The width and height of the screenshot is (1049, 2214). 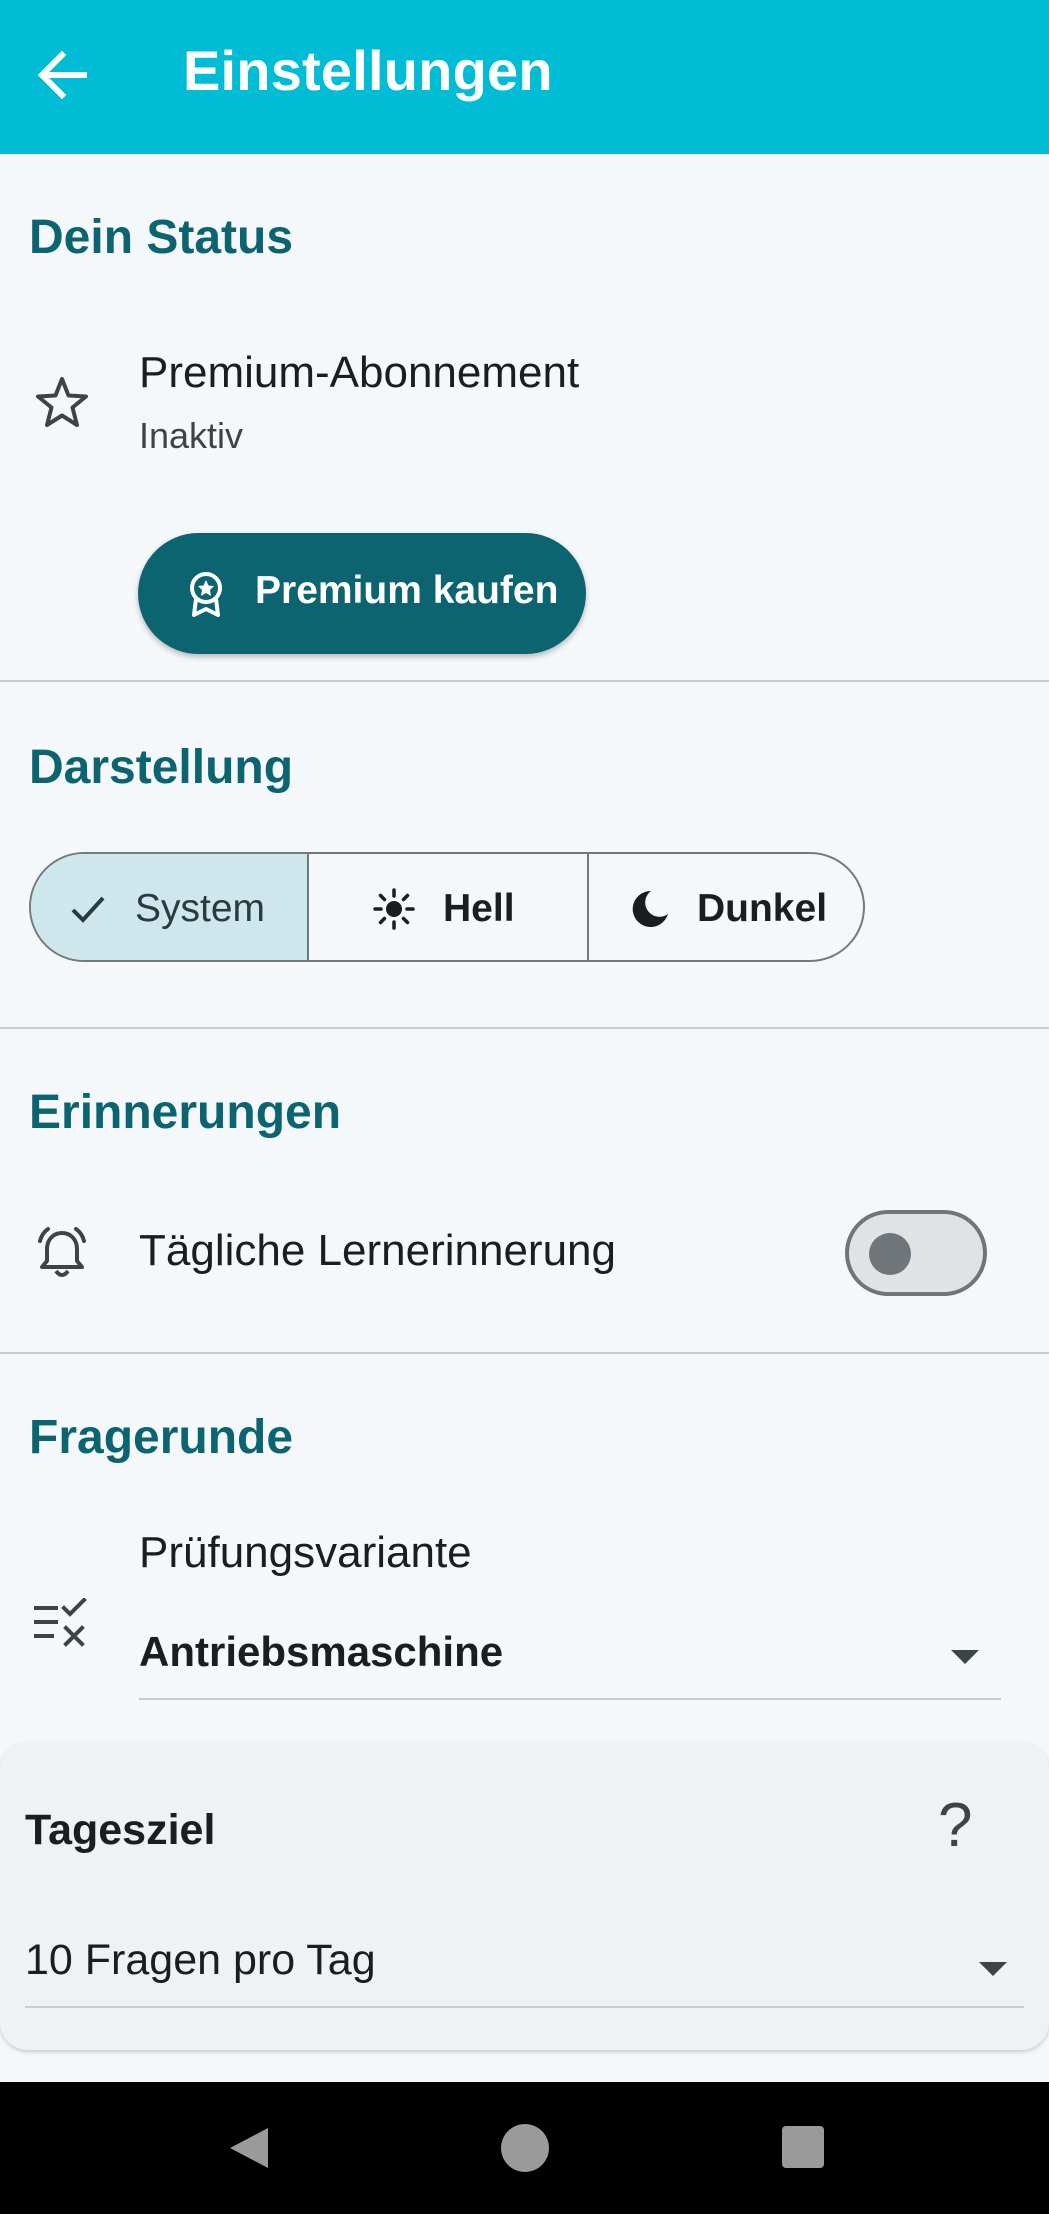 I want to click on daily-goal-value: 10 Fragen pro Tag, so click(x=200, y=1960).